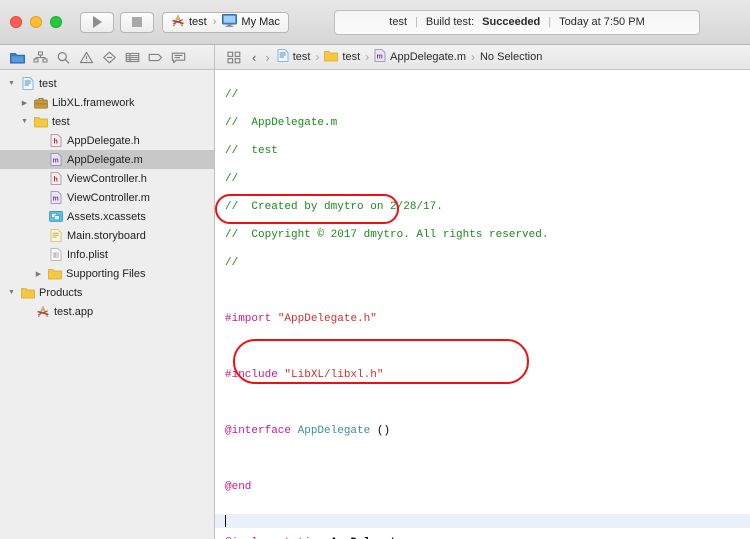 The height and width of the screenshot is (539, 750). I want to click on navigator-row-viewcontroller-h: h ViewController.h, so click(107, 178).